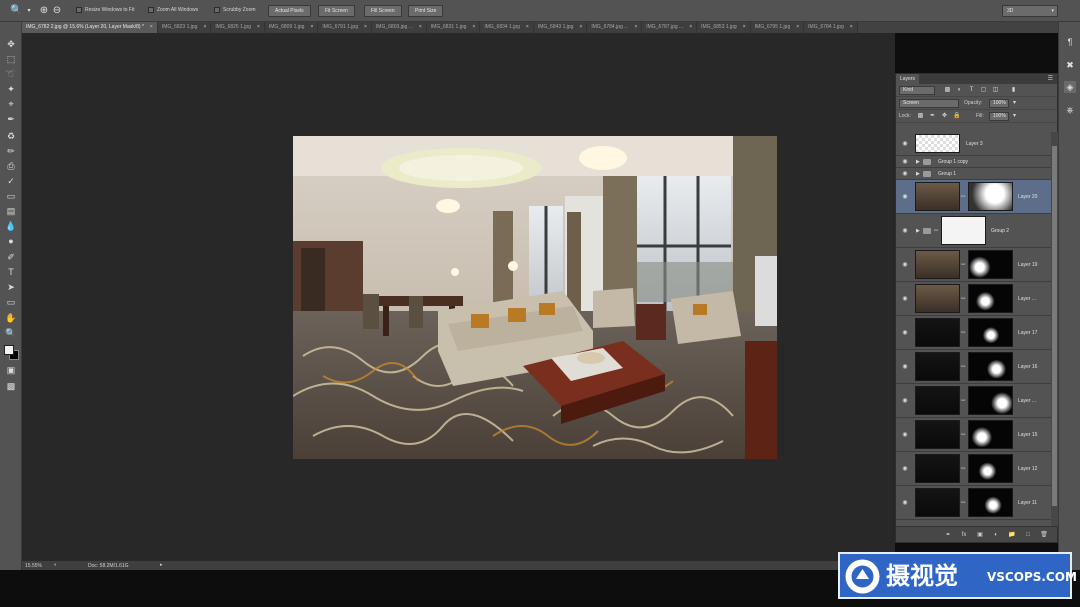  What do you see at coordinates (947, 174) in the screenshot?
I see `layer-name: Group 1` at bounding box center [947, 174].